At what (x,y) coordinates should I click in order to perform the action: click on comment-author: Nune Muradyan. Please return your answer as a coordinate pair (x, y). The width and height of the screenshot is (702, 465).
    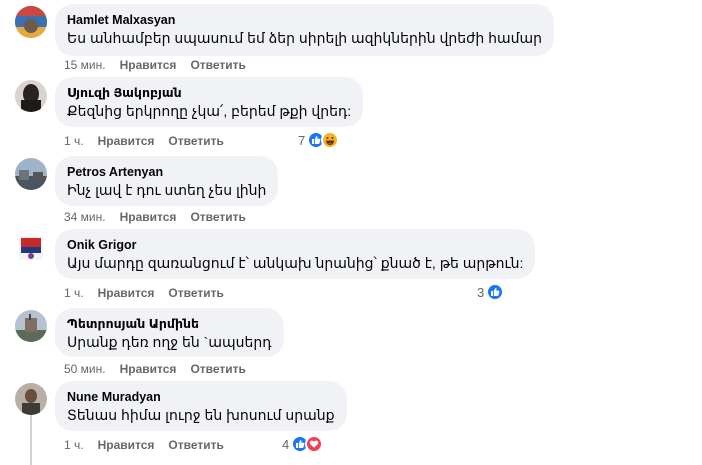
    Looking at the image, I should click on (201, 397).